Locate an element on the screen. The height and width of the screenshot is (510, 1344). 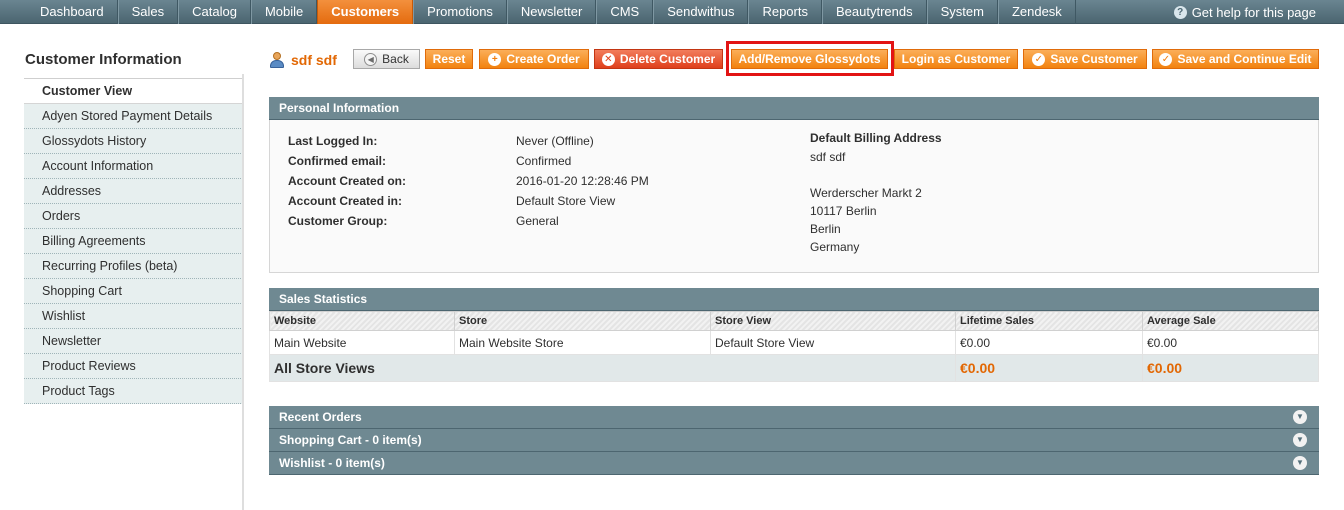
nav-item-system: System is located at coordinates (962, 12).